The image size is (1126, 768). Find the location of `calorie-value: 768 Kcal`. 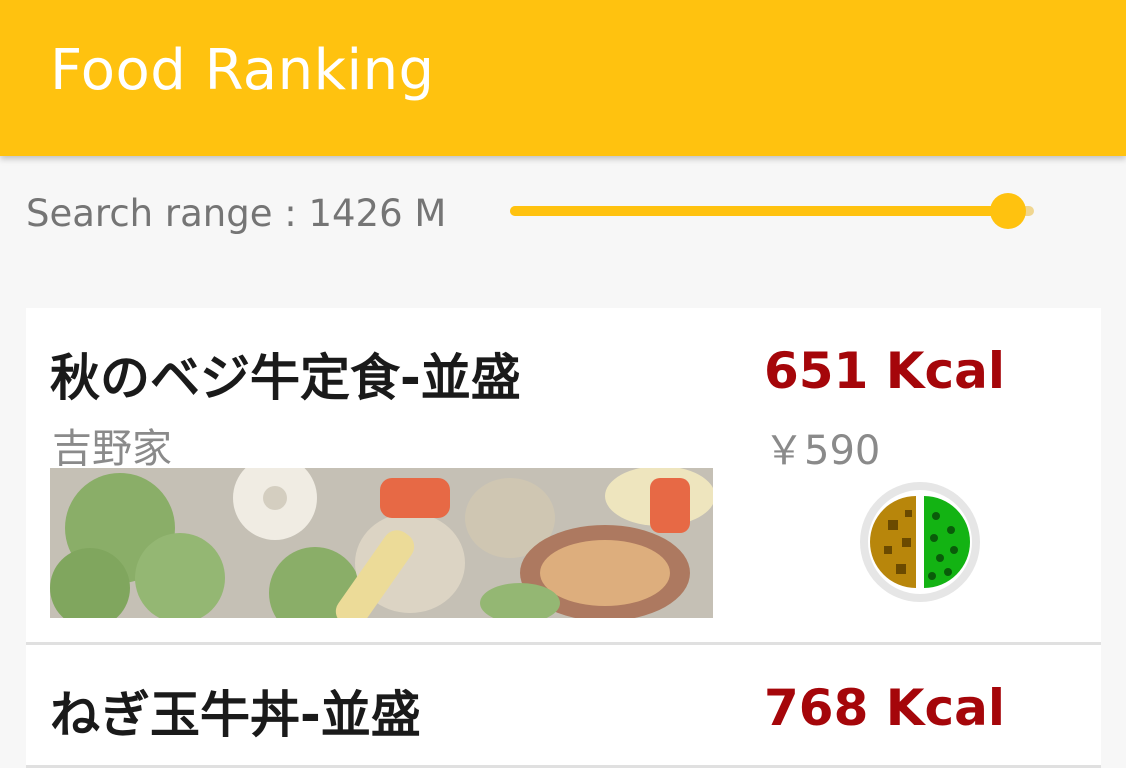

calorie-value: 768 Kcal is located at coordinates (885, 708).